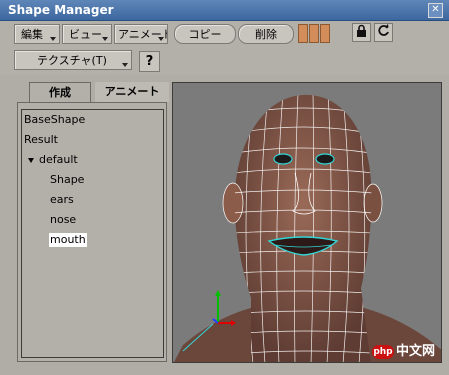 This screenshot has height=375, width=449. I want to click on view-menu-button: ビュー, so click(87, 34).